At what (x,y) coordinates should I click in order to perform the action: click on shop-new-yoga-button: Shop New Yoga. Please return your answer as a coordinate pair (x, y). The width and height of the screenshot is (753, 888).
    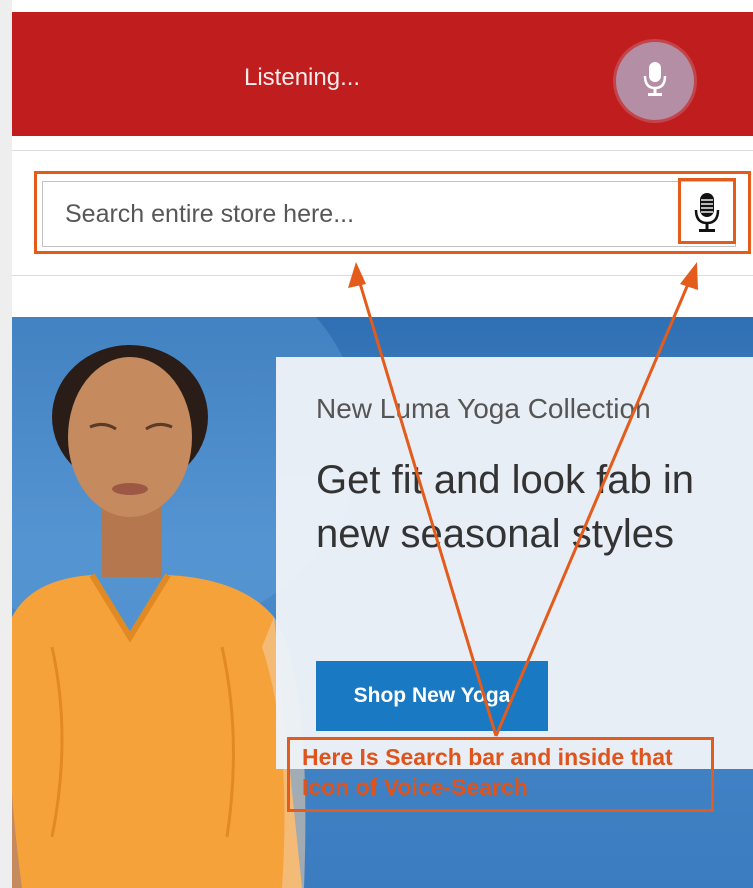
    Looking at the image, I should click on (432, 696).